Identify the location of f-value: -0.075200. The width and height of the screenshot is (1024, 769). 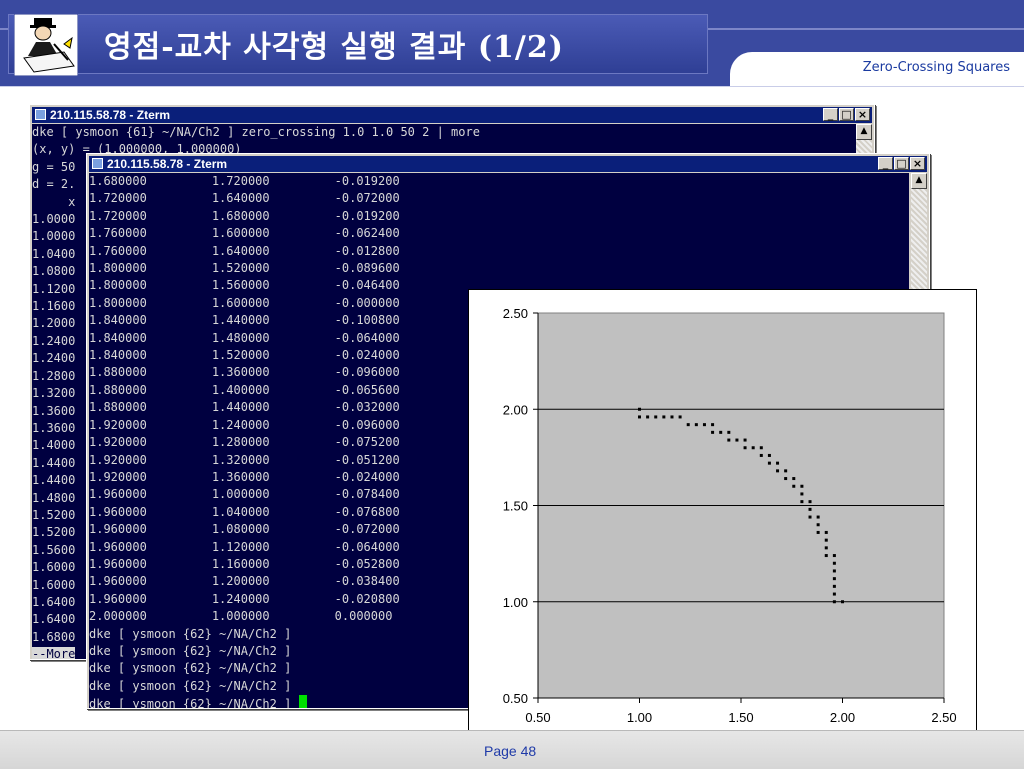
(367, 442).